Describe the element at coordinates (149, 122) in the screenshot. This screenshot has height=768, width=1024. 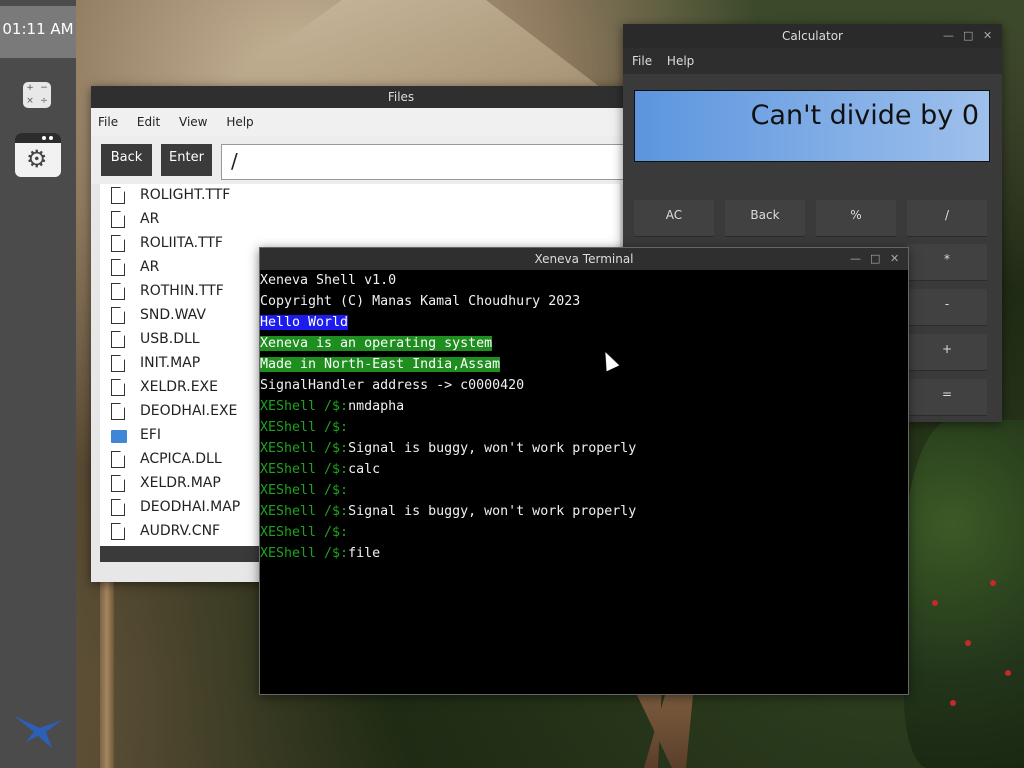
I see `files-menu-edit: Edit` at that location.